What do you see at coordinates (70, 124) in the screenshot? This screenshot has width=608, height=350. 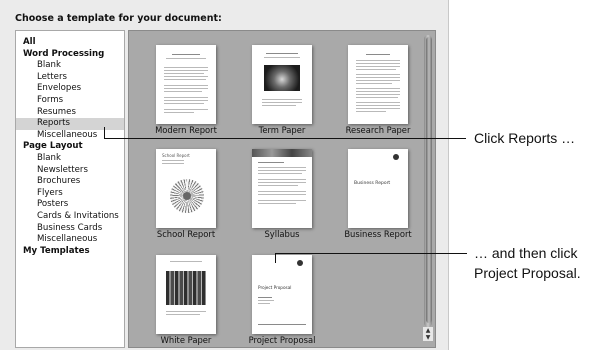 I see `subcategory-reports: Reports` at bounding box center [70, 124].